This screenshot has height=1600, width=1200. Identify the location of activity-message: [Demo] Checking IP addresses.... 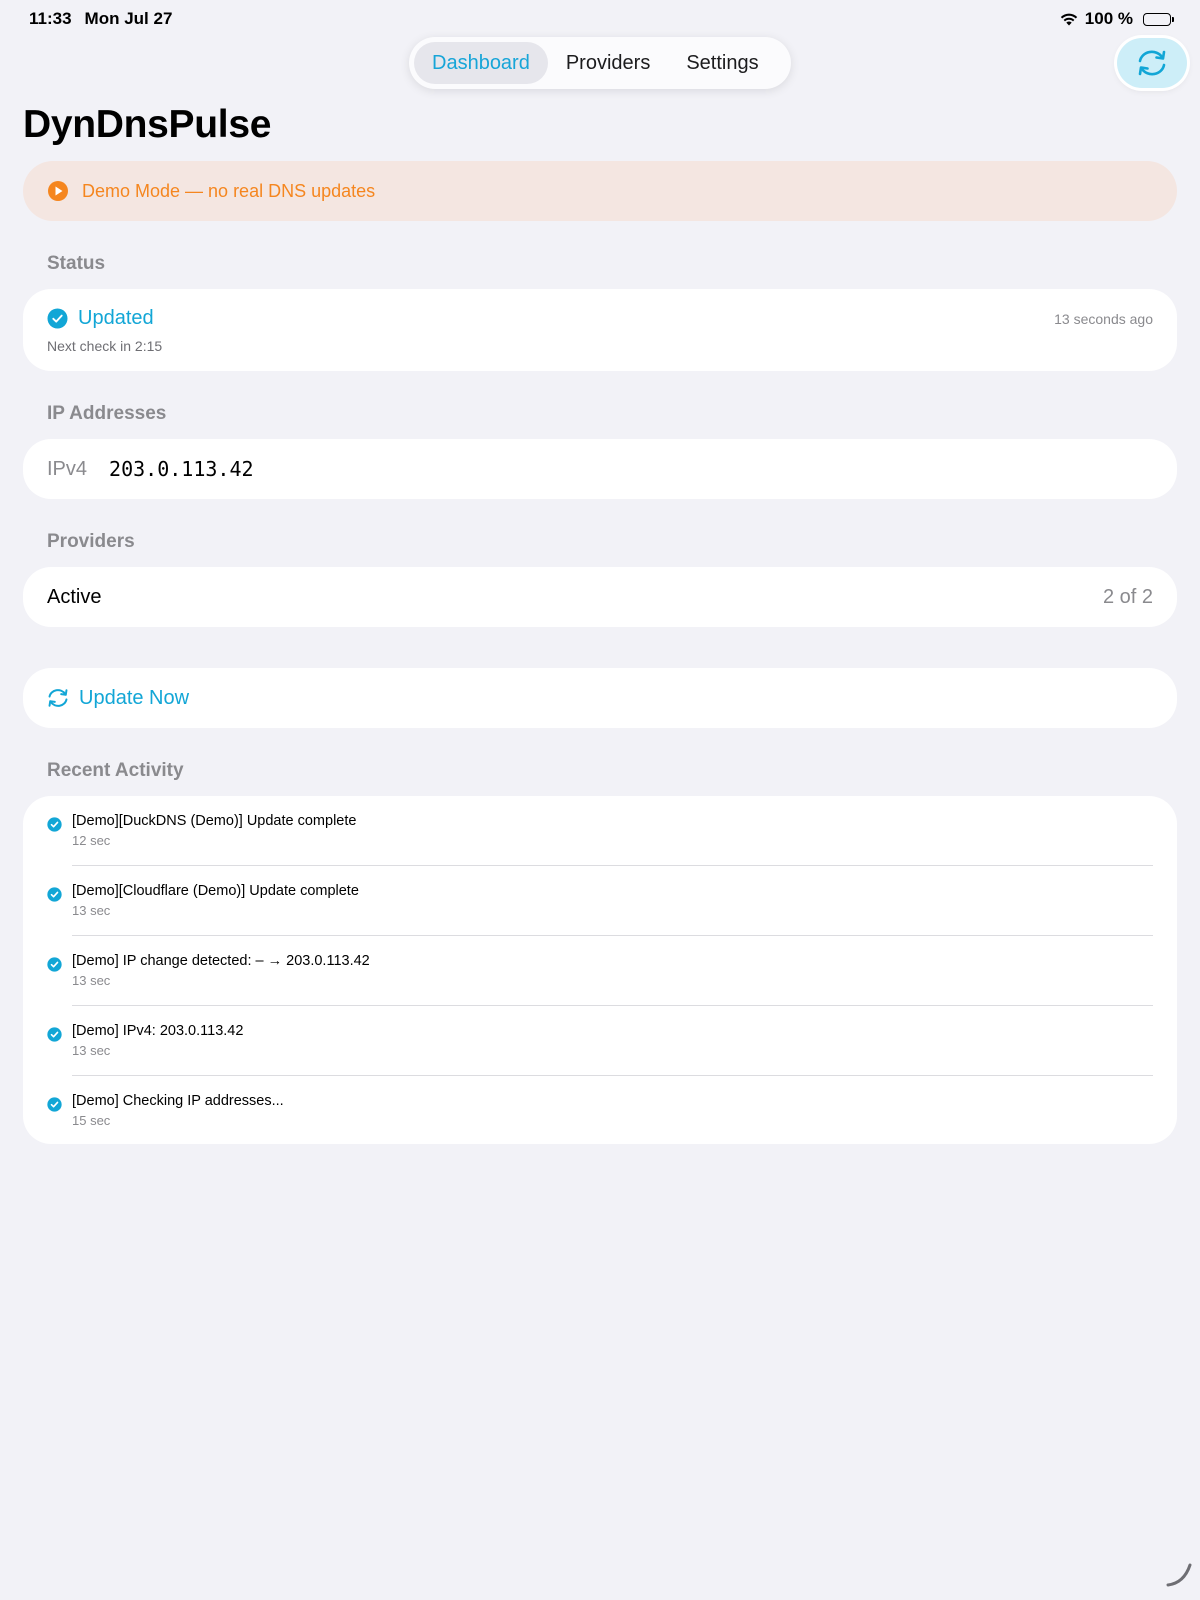
(178, 1101).